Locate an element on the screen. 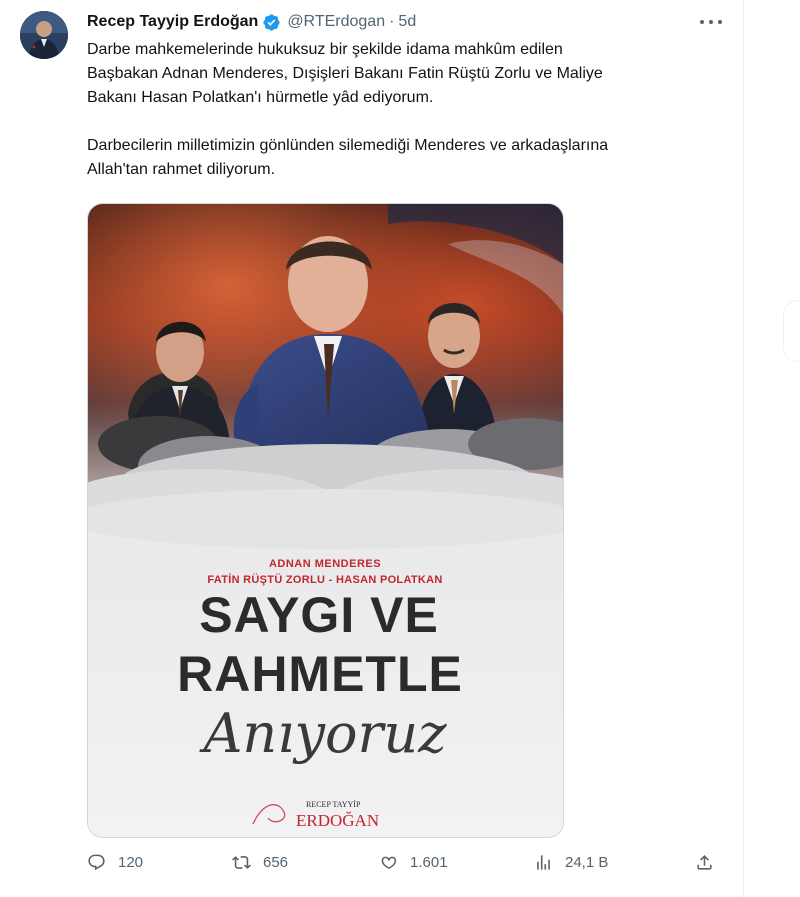 The image size is (800, 897). heart-icon is located at coordinates (389, 862).